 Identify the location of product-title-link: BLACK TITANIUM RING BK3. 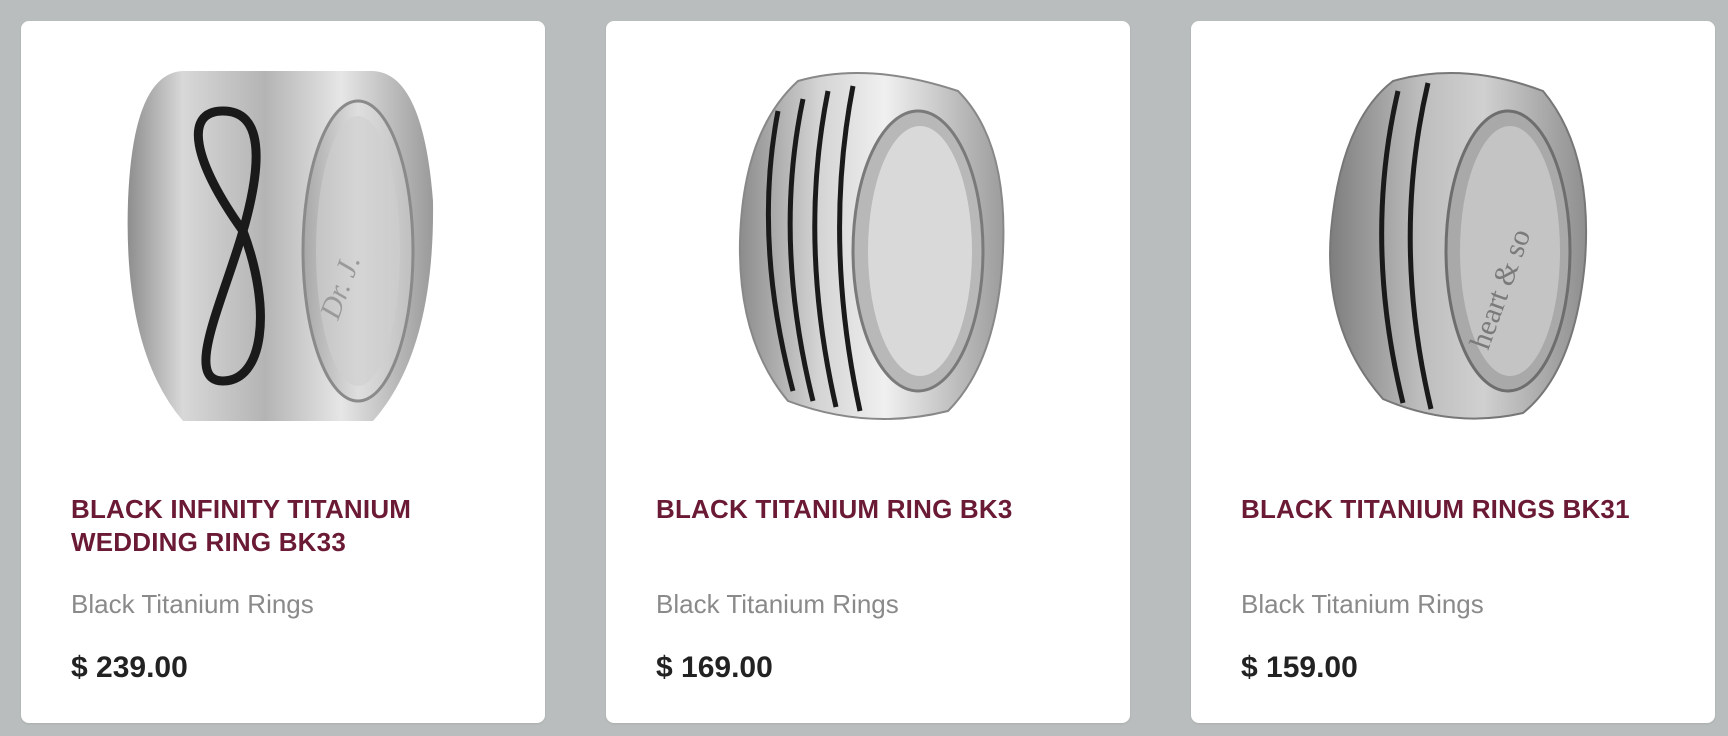
(876, 509).